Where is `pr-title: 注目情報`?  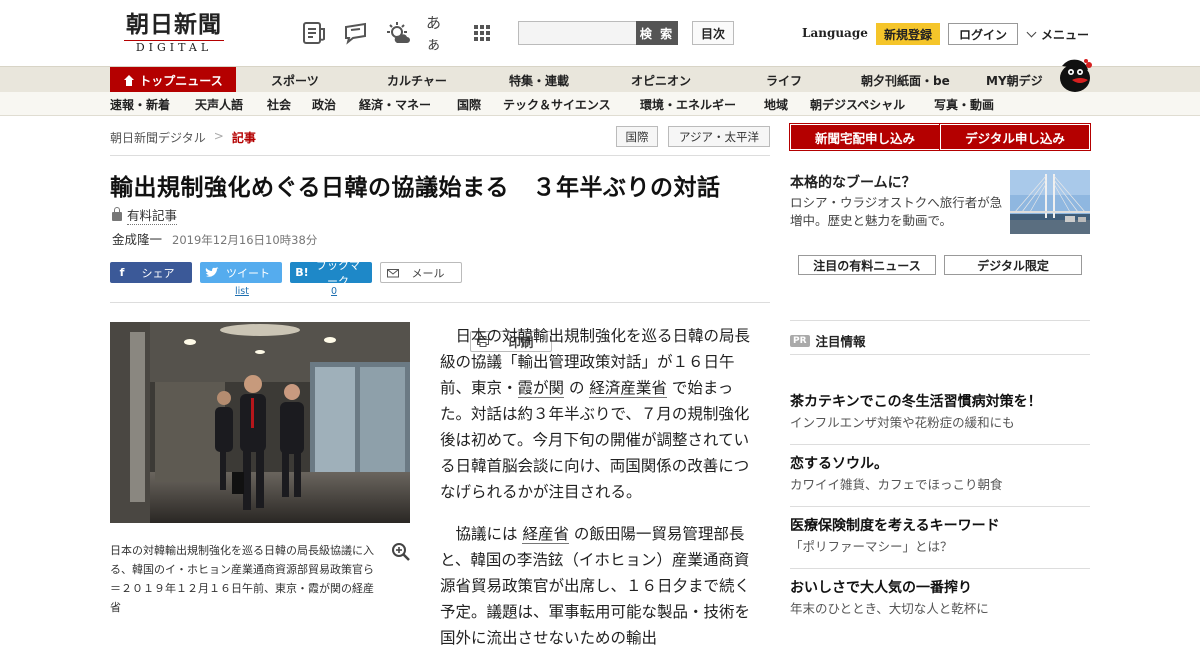
pr-title: 注目情報 is located at coordinates (840, 341).